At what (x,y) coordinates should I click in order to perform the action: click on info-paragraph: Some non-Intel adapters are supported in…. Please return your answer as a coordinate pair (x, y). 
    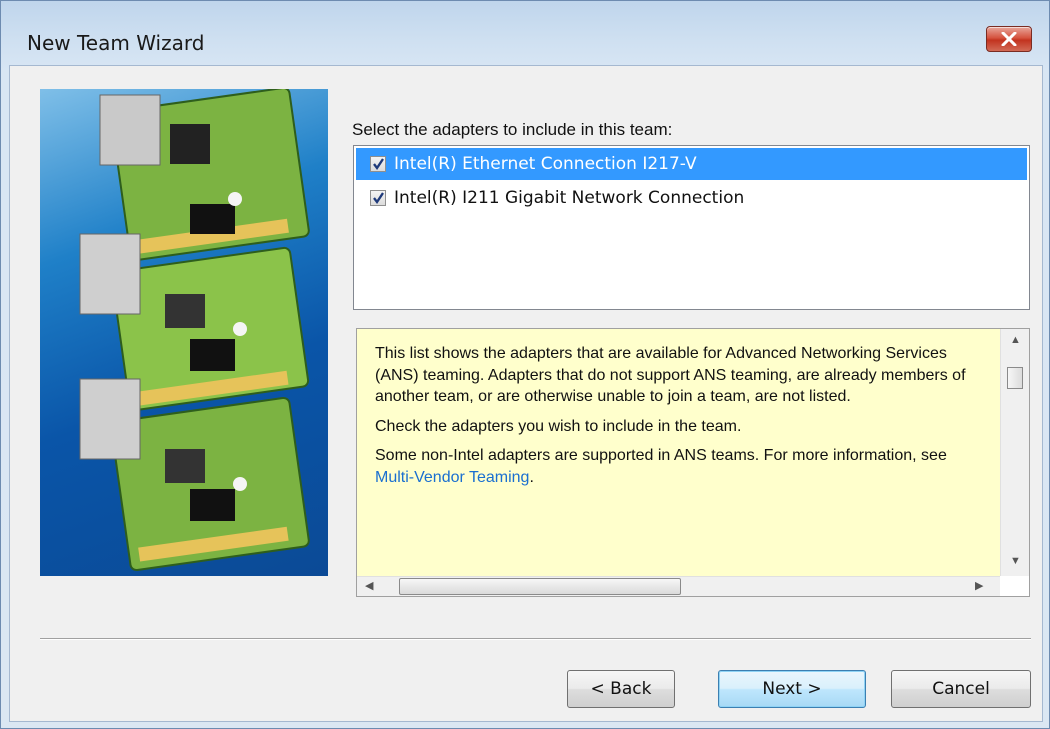
    Looking at the image, I should click on (661, 466).